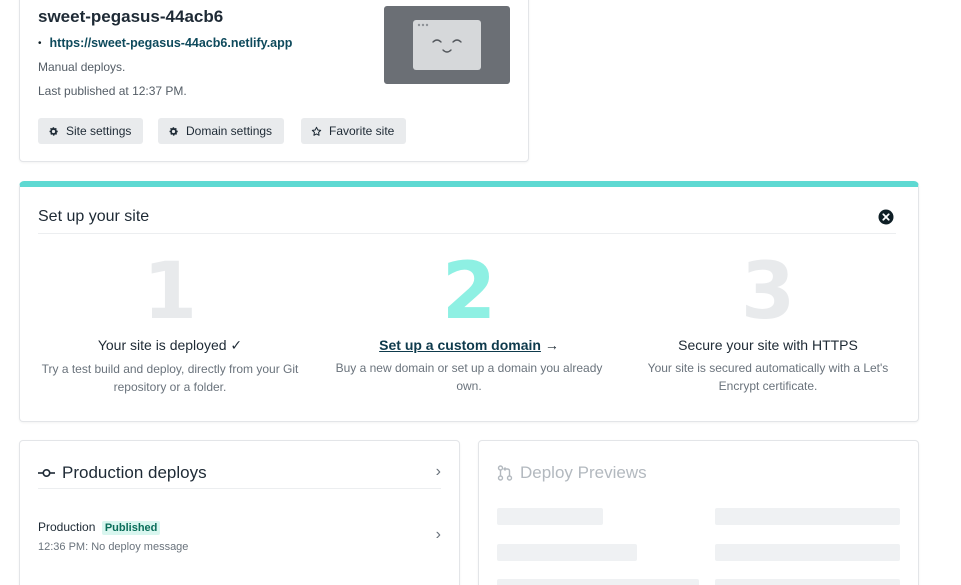 The image size is (961, 585). Describe the element at coordinates (698, 512) in the screenshot. I see `deploy-previews-card: Deploy Previews` at that location.